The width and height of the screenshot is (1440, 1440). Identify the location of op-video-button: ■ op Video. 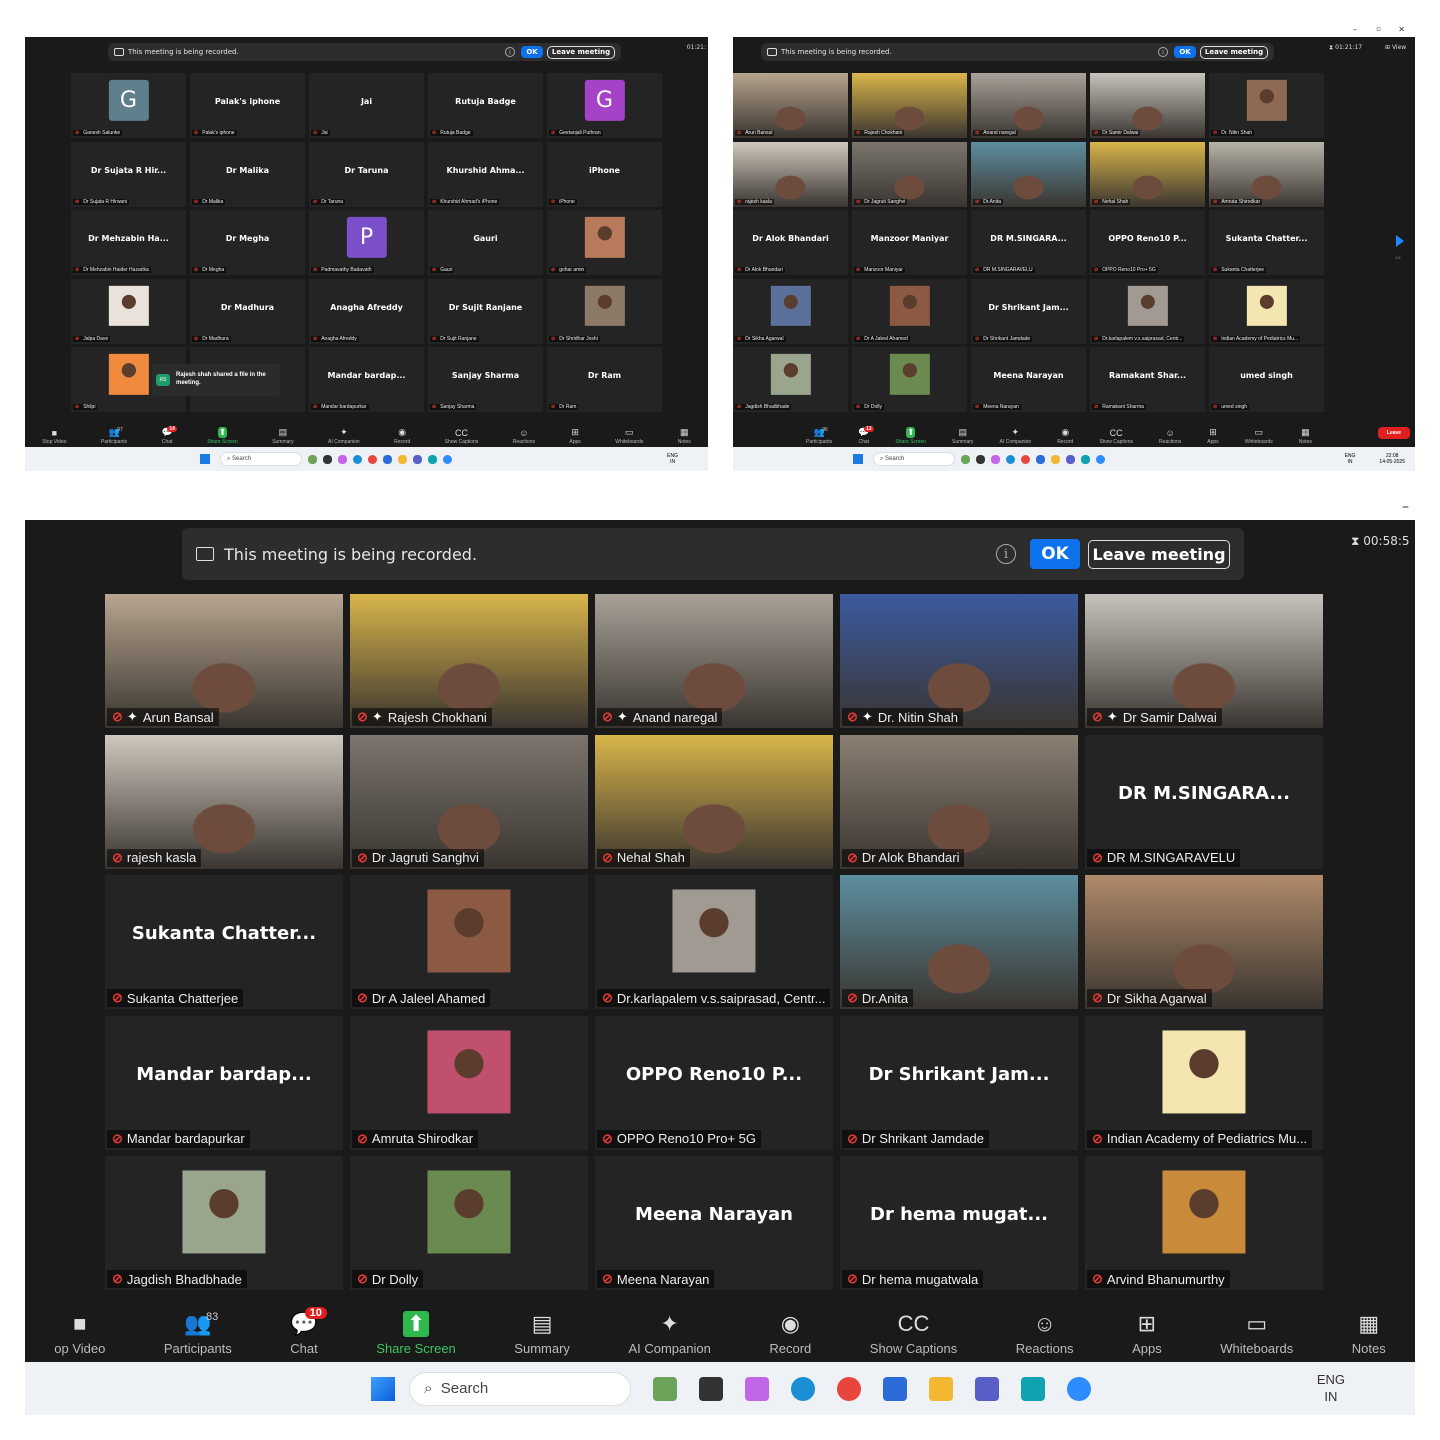
(79, 1333).